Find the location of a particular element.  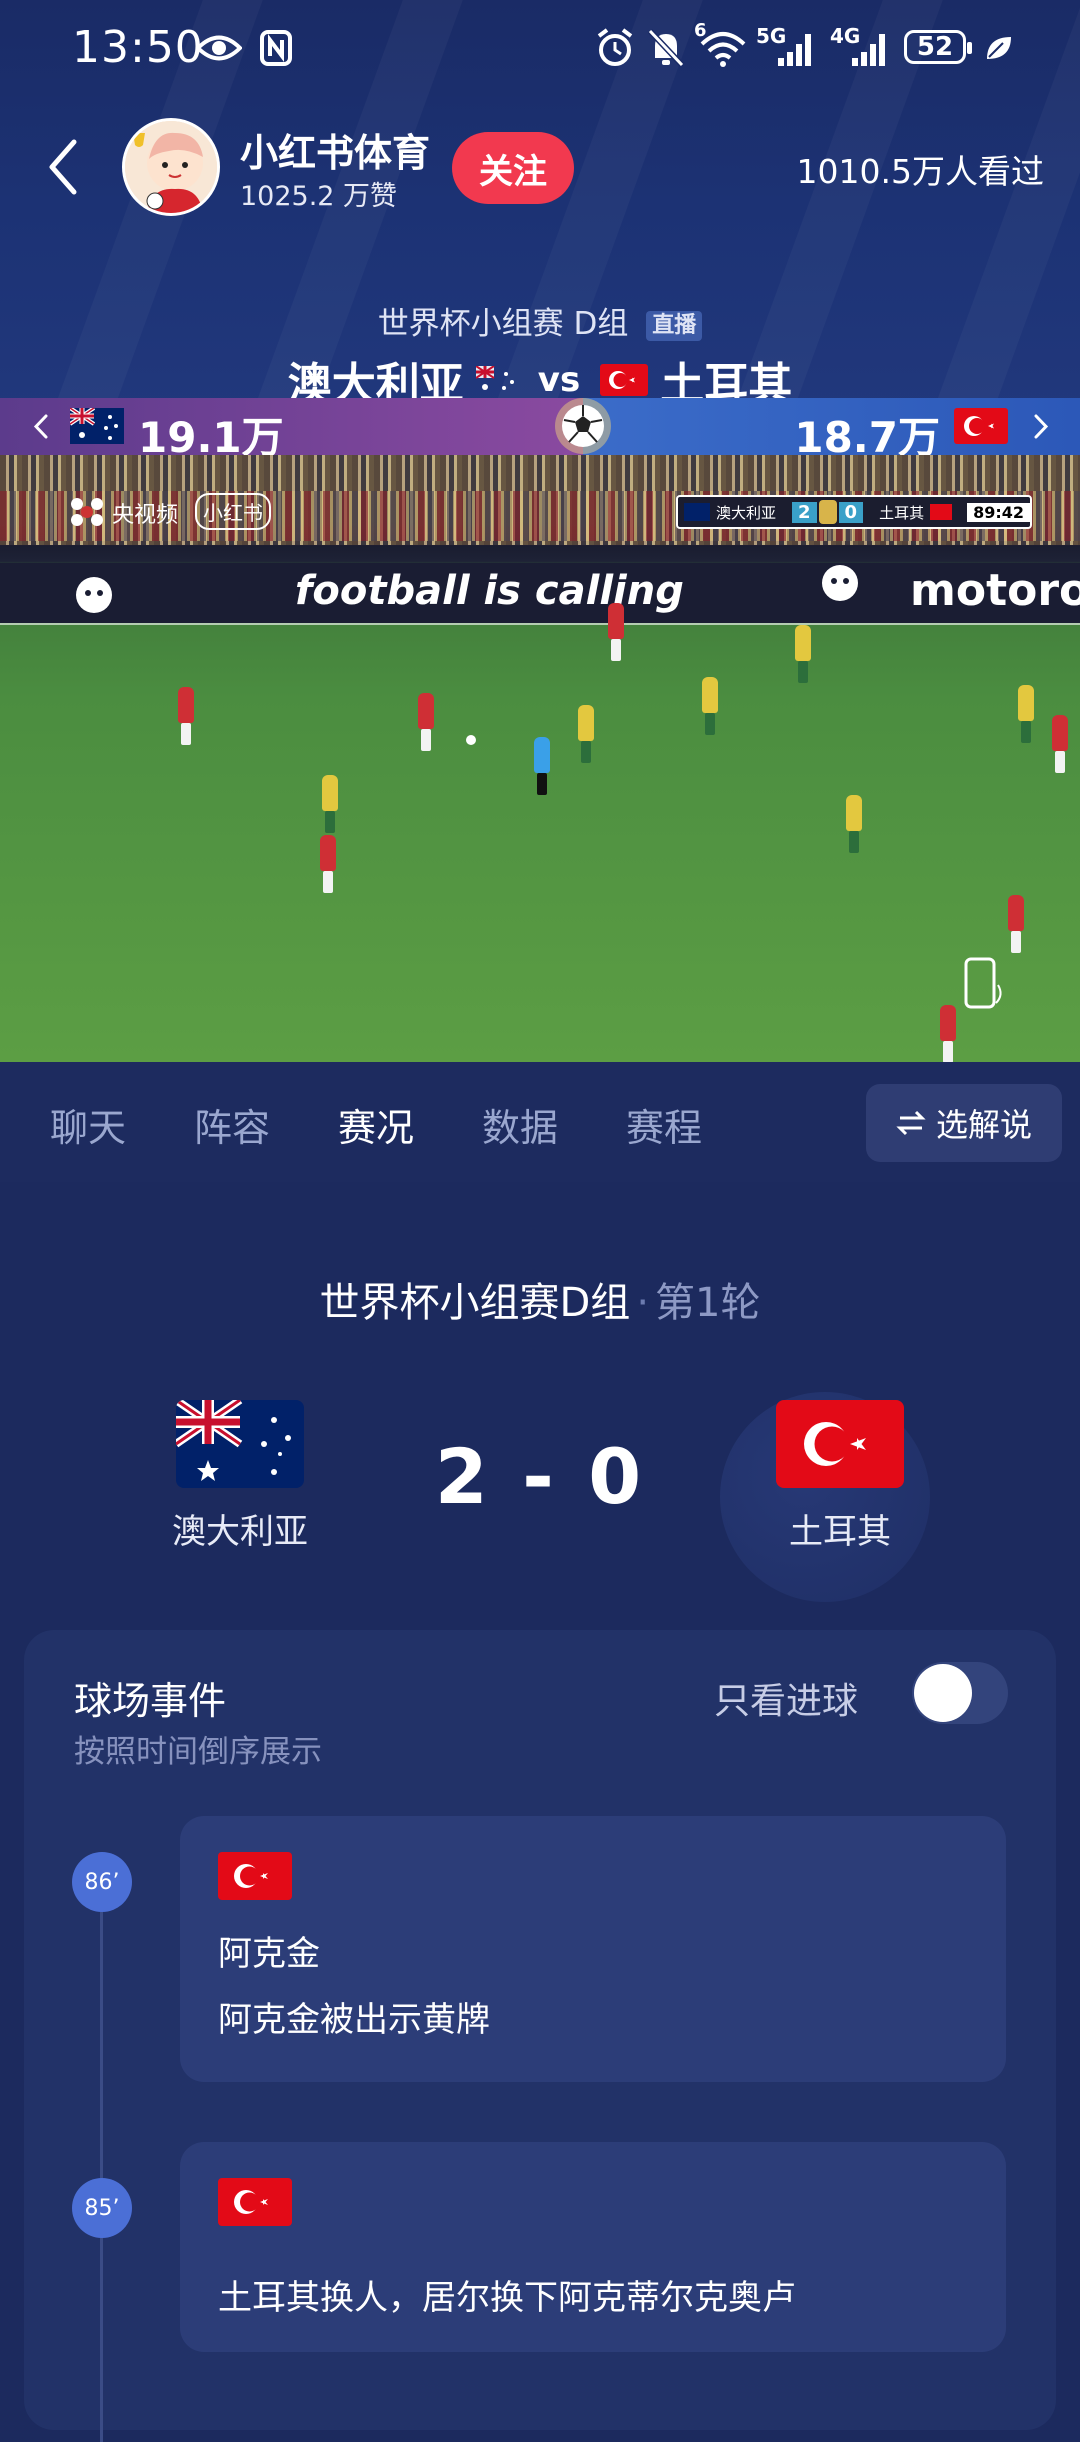

away-team-name: 土耳其 is located at coordinates (840, 1532).